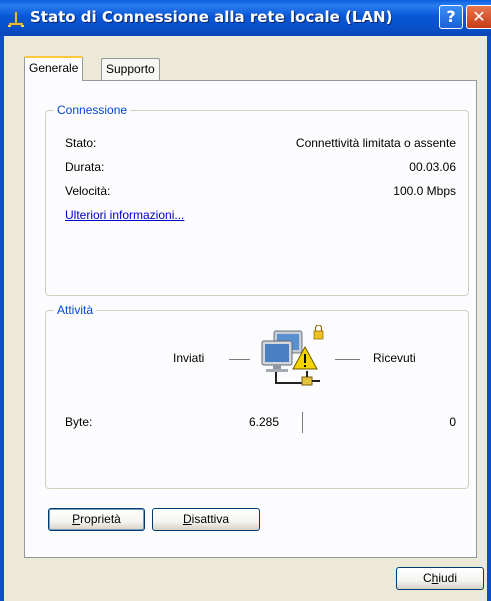  I want to click on close-dialog-label-post: iudi, so click(448, 578).